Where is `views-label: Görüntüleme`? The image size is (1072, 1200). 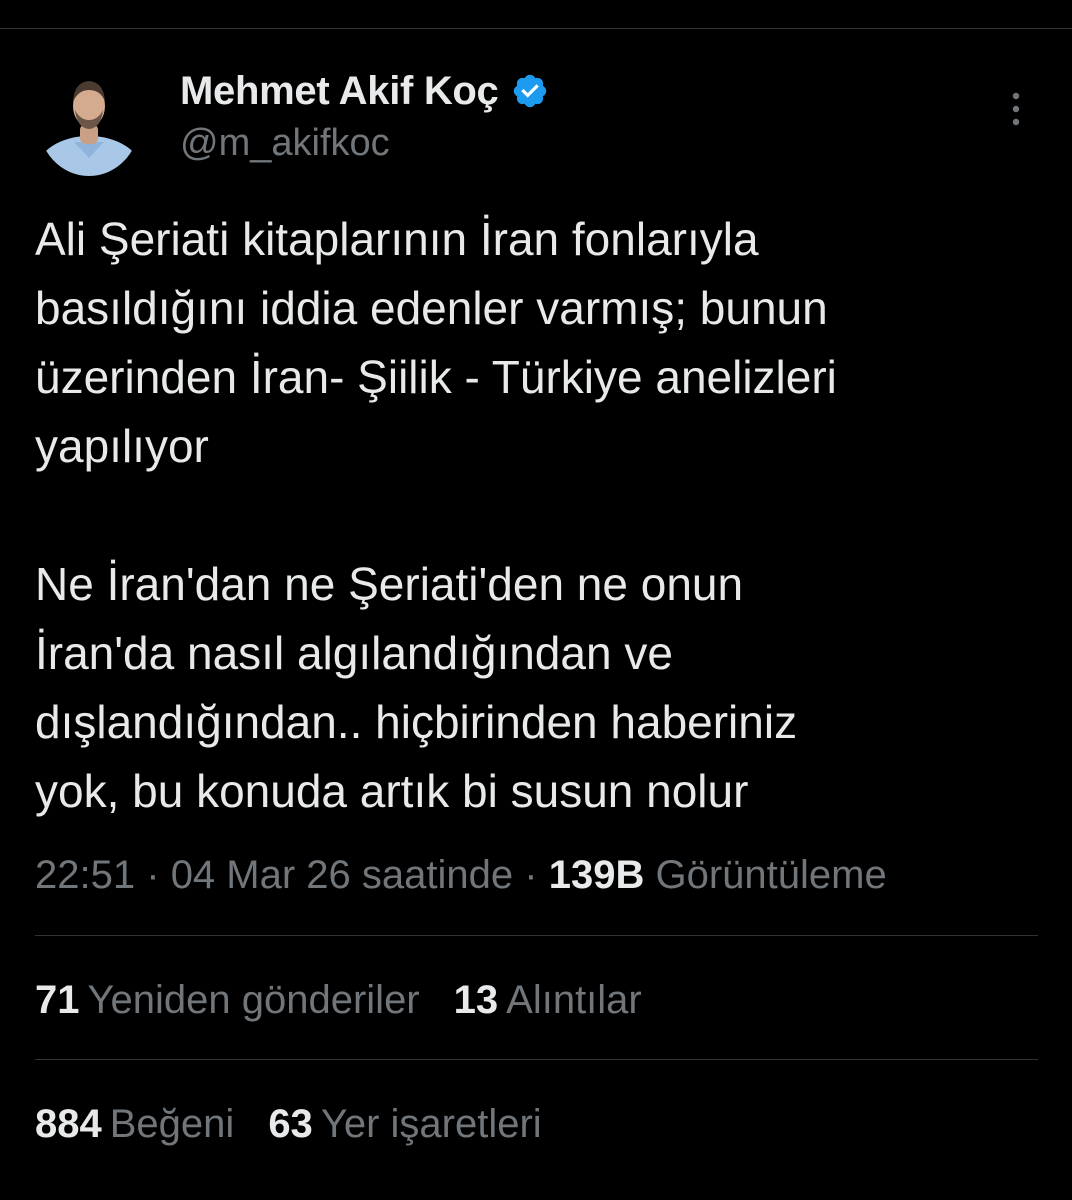
views-label: Görüntüleme is located at coordinates (771, 875).